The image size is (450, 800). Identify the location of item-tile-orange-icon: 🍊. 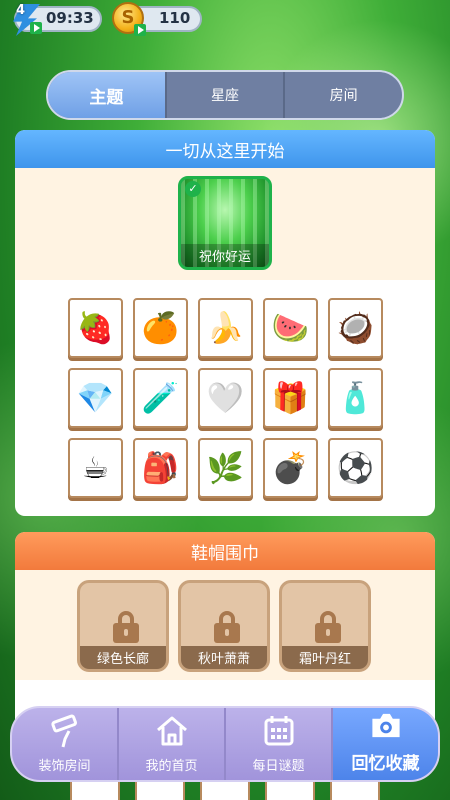
(160, 328).